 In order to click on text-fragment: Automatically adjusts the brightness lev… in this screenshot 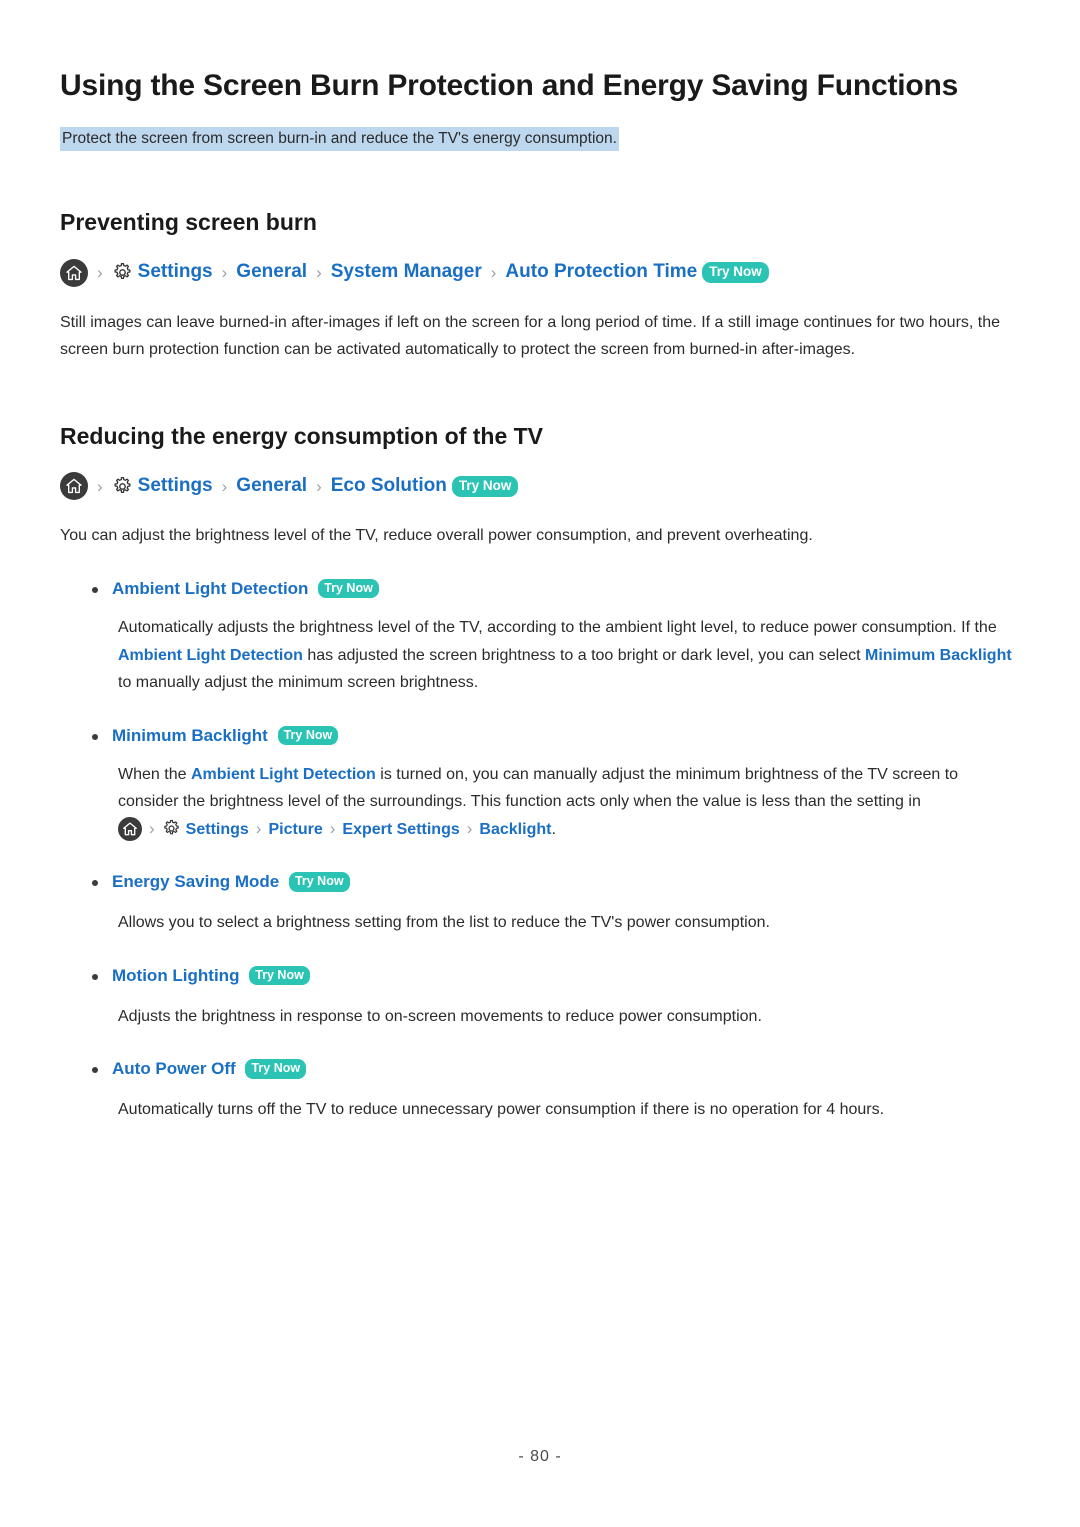, I will do `click(557, 627)`.